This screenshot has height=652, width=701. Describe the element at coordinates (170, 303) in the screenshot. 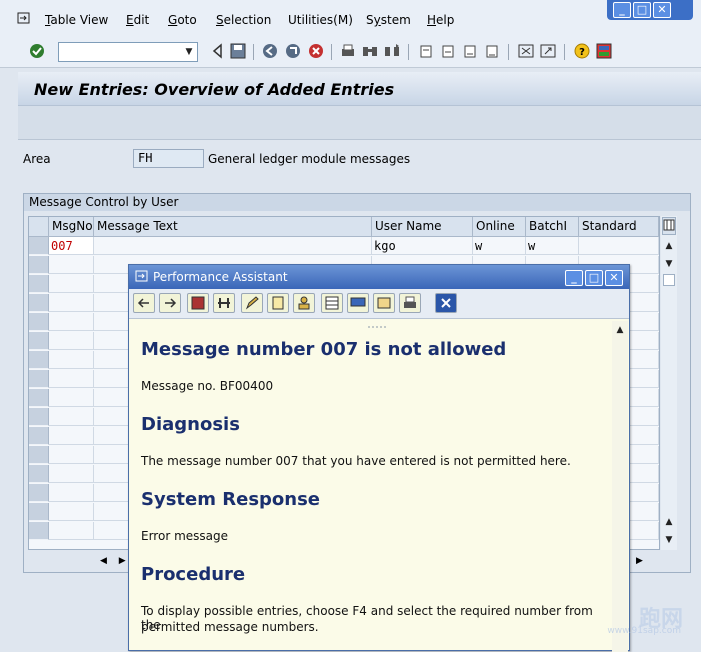

I see `forward-arrow-icon` at that location.